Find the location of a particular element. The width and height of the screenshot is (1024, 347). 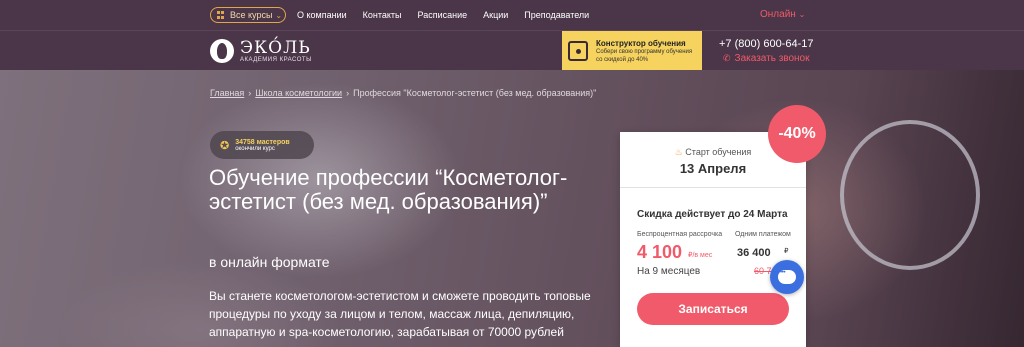

grid-icon is located at coordinates (221, 15).